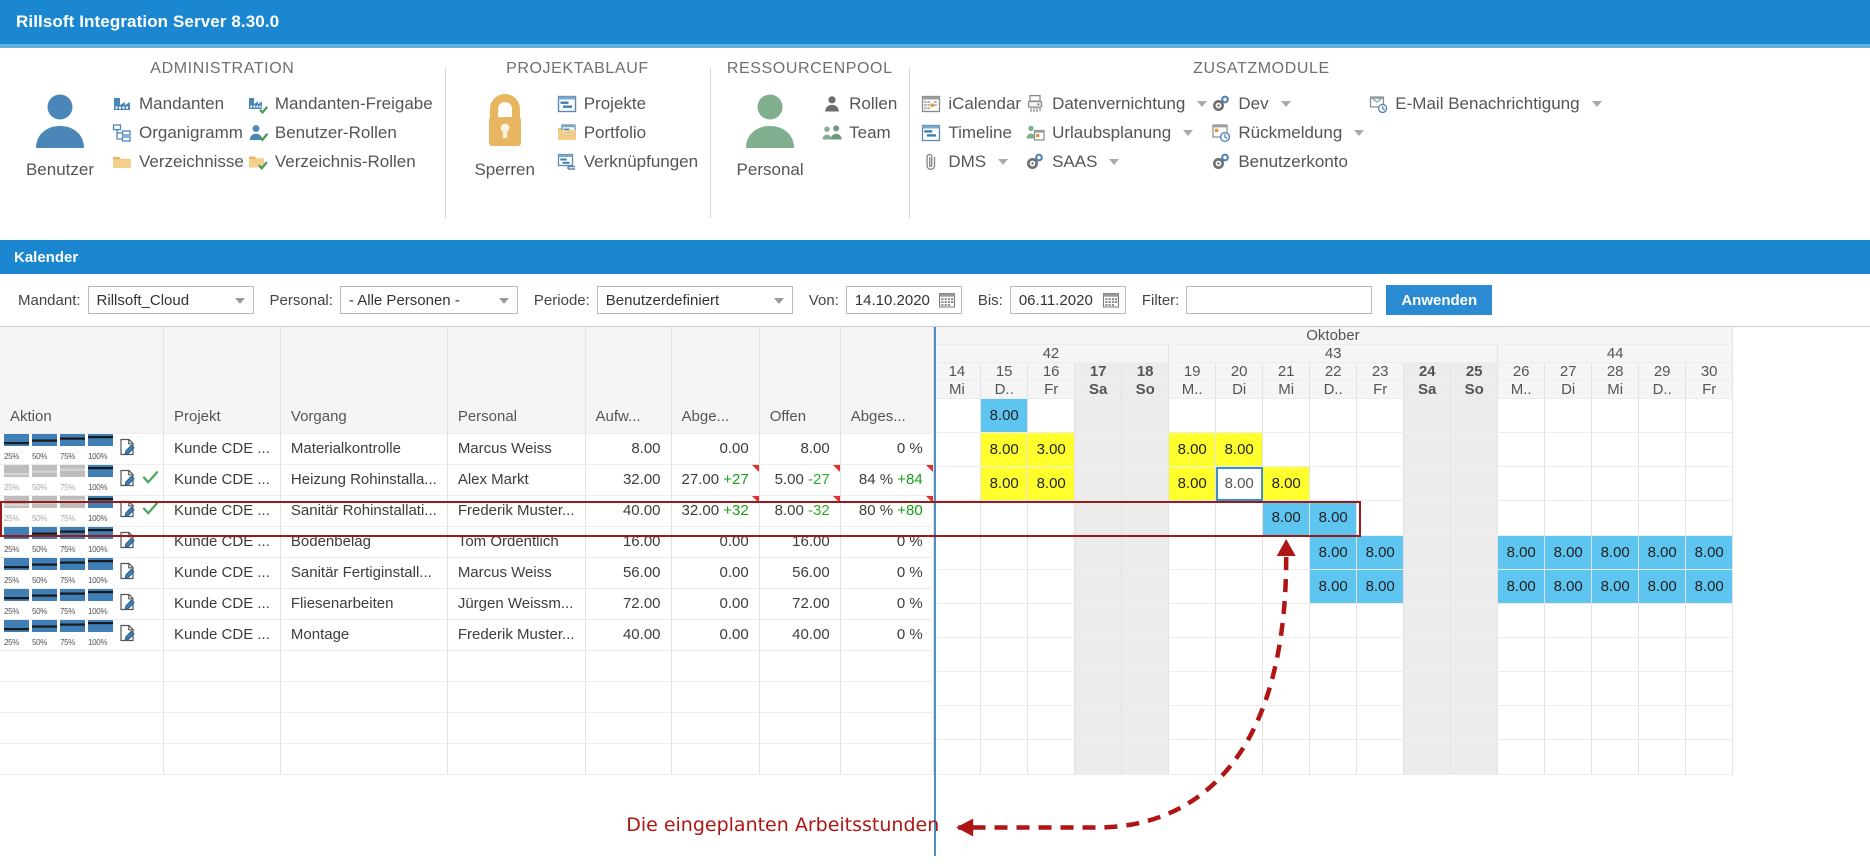 The image size is (1870, 868). What do you see at coordinates (1116, 162) in the screenshot?
I see `ribbon-item-saas: SAAS` at bounding box center [1116, 162].